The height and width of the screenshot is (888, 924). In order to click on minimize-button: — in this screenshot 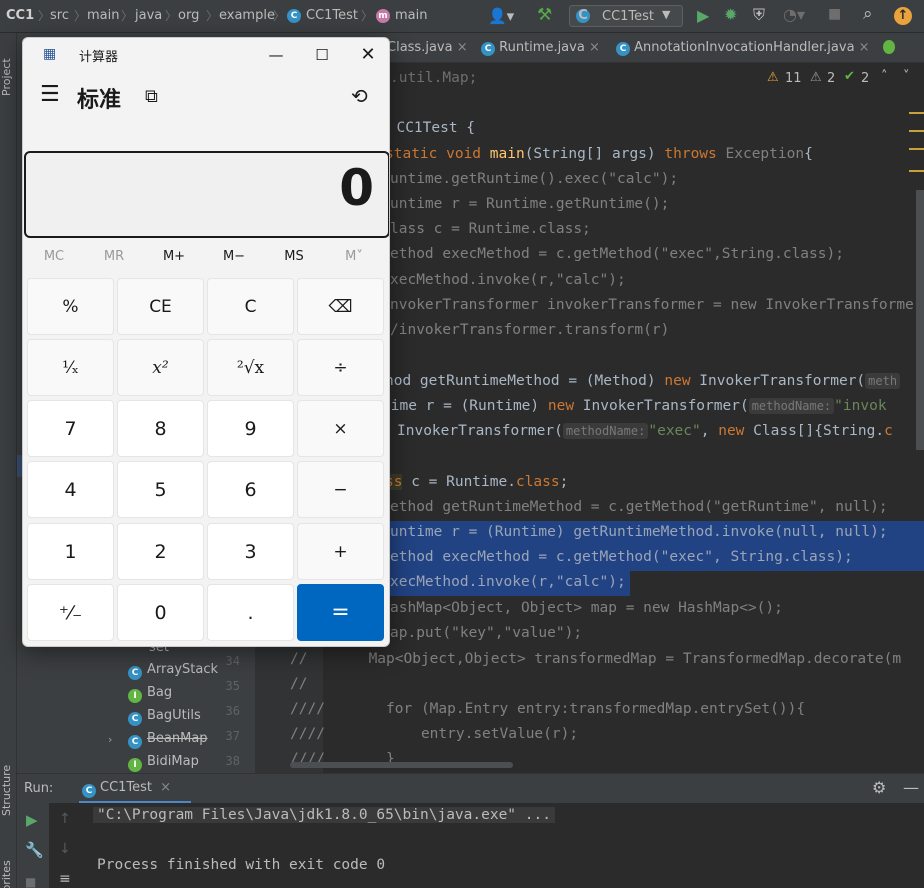, I will do `click(276, 55)`.